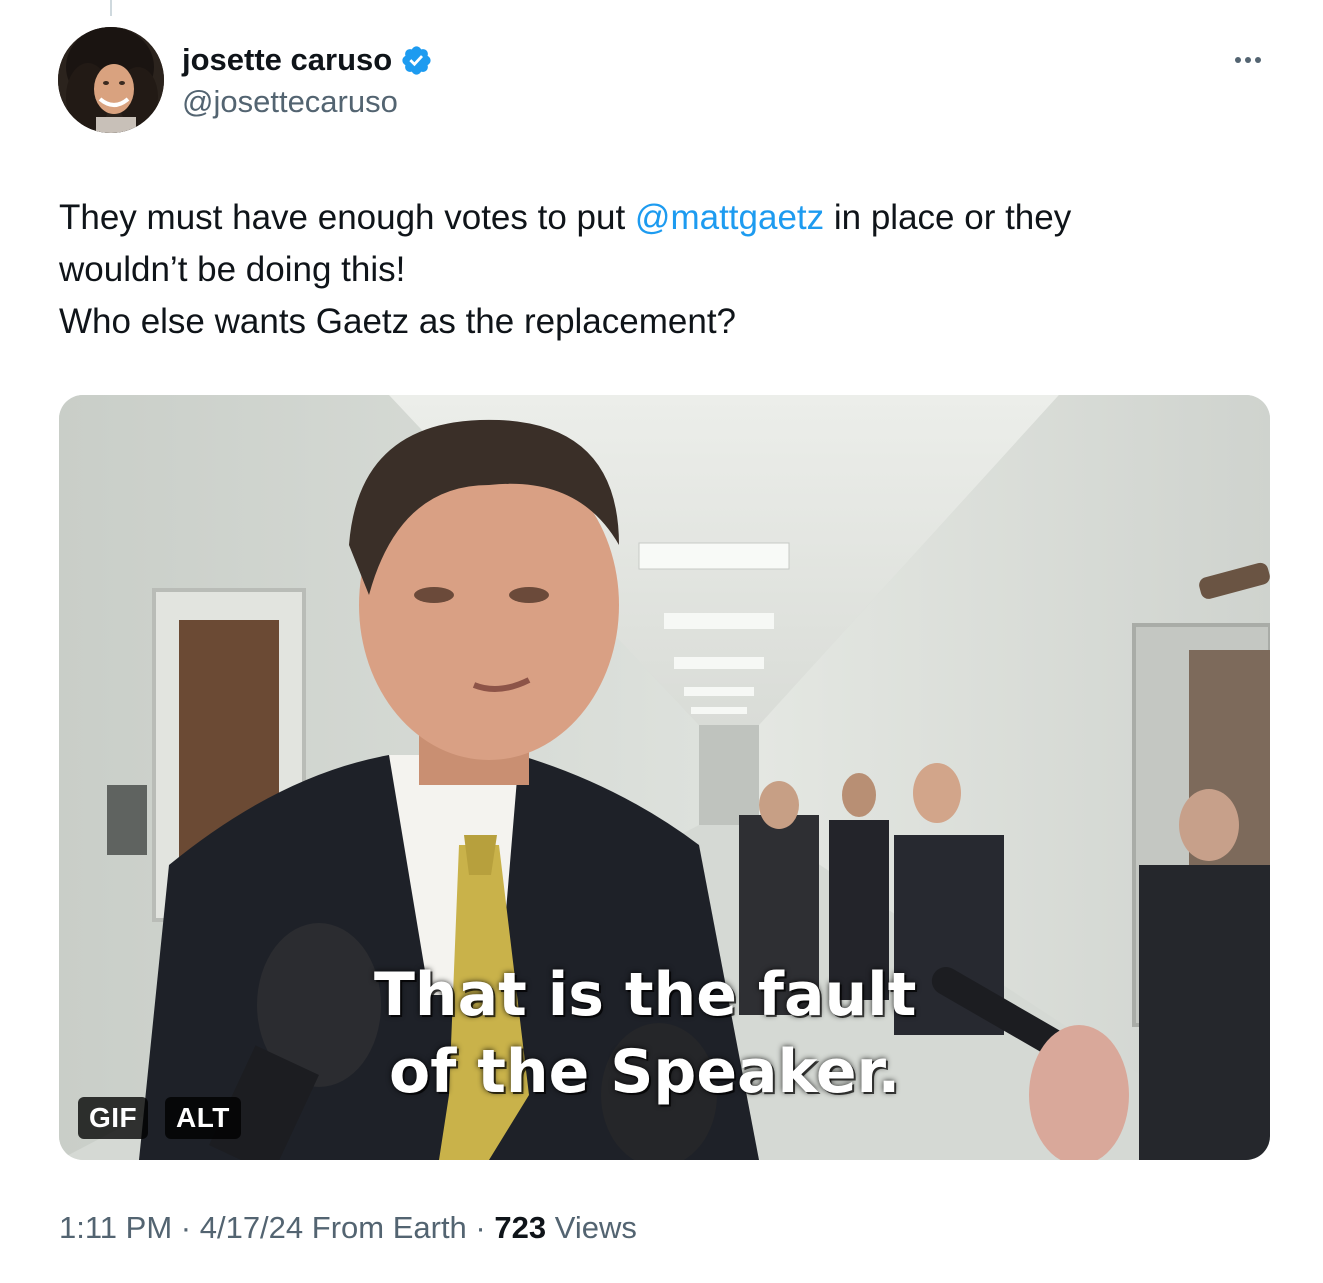 This screenshot has width=1323, height=1283. What do you see at coordinates (307, 102) in the screenshot?
I see `author-handle: @josettecaruso` at bounding box center [307, 102].